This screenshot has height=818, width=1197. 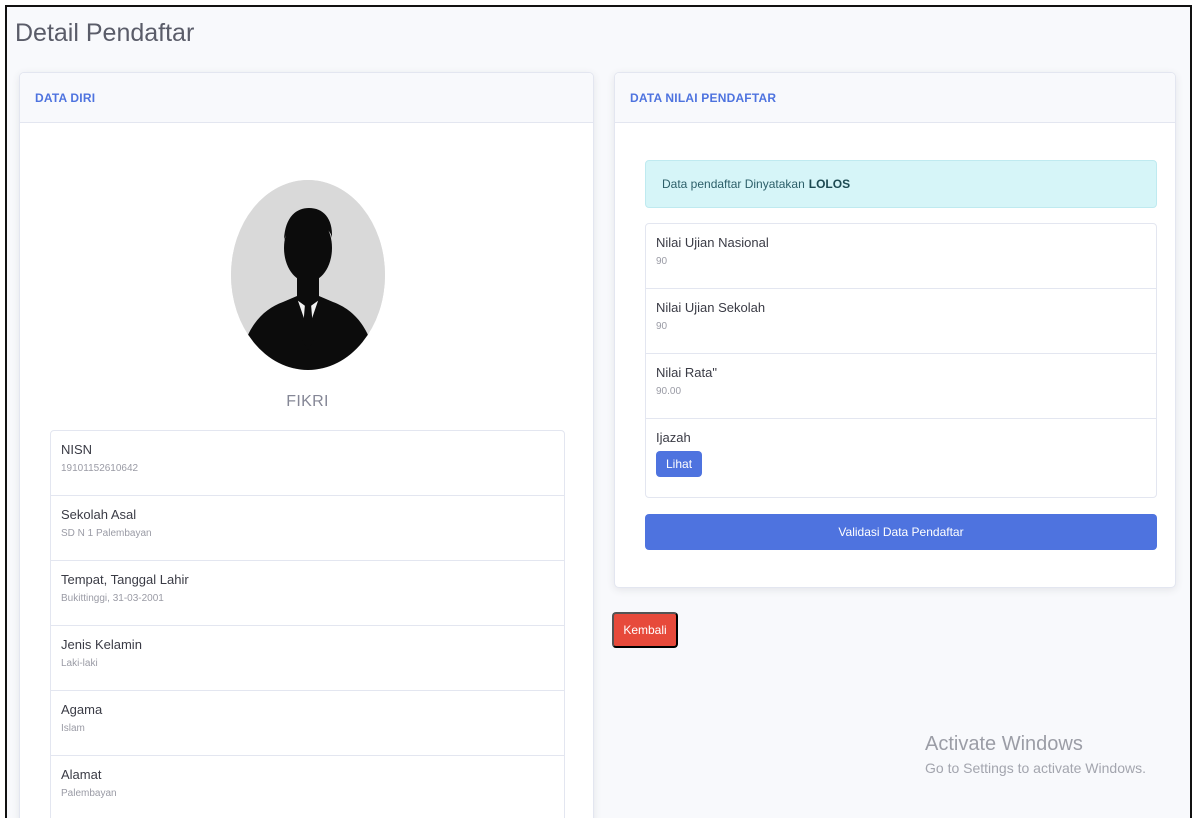 What do you see at coordinates (306, 98) in the screenshot?
I see `data-diri-header: DATA DIRI` at bounding box center [306, 98].